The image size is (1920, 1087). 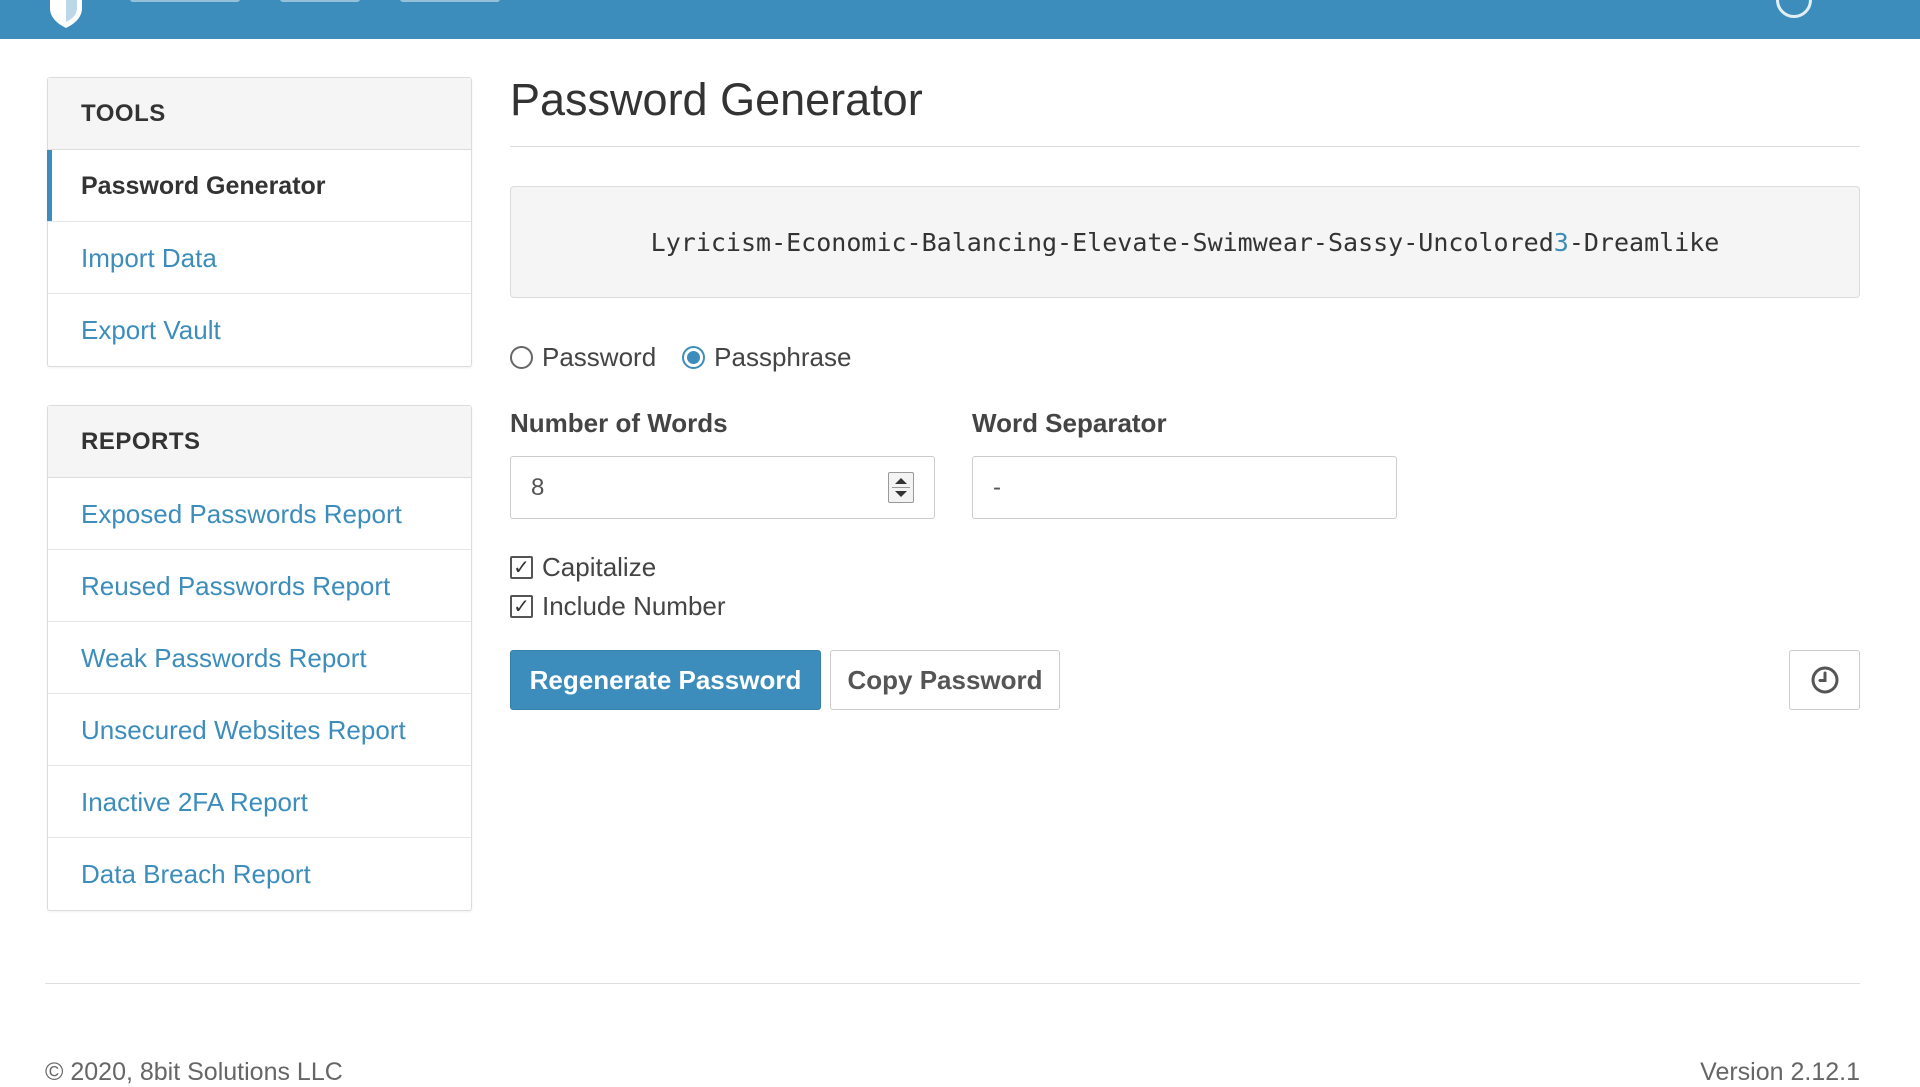 I want to click on sidebar-item-inactive-2fa: Inactive 2FA Report, so click(x=259, y=802).